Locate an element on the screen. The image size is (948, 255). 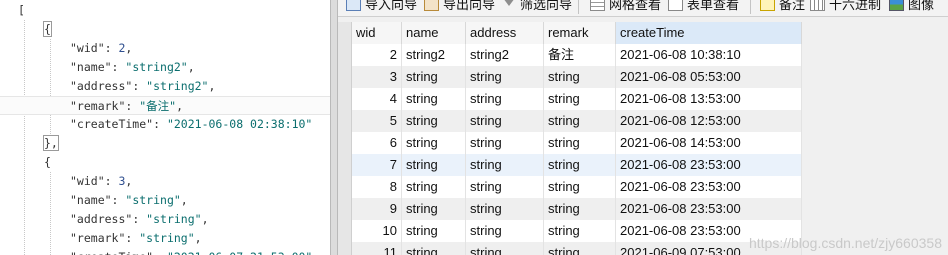
toolbar-button-import: 导入向导 is located at coordinates (381, 8).